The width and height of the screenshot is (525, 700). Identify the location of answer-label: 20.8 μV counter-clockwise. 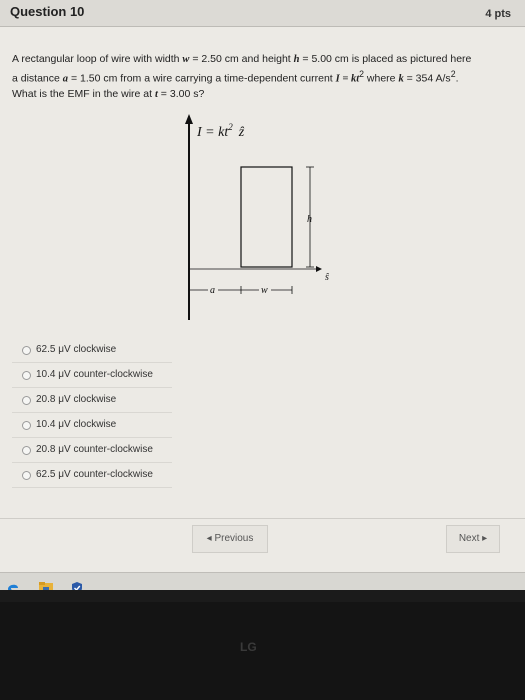
(94, 449).